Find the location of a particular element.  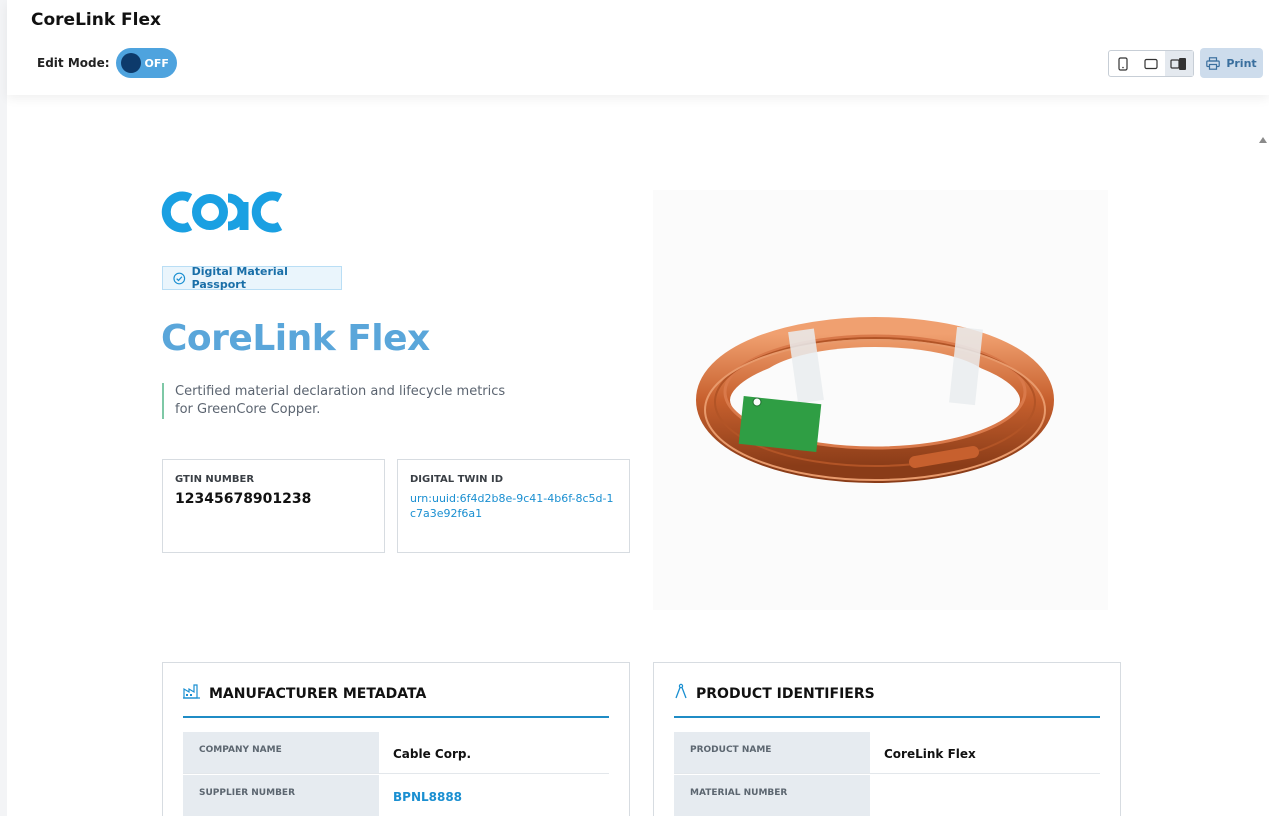

desktop-view-button is located at coordinates (1179, 63).